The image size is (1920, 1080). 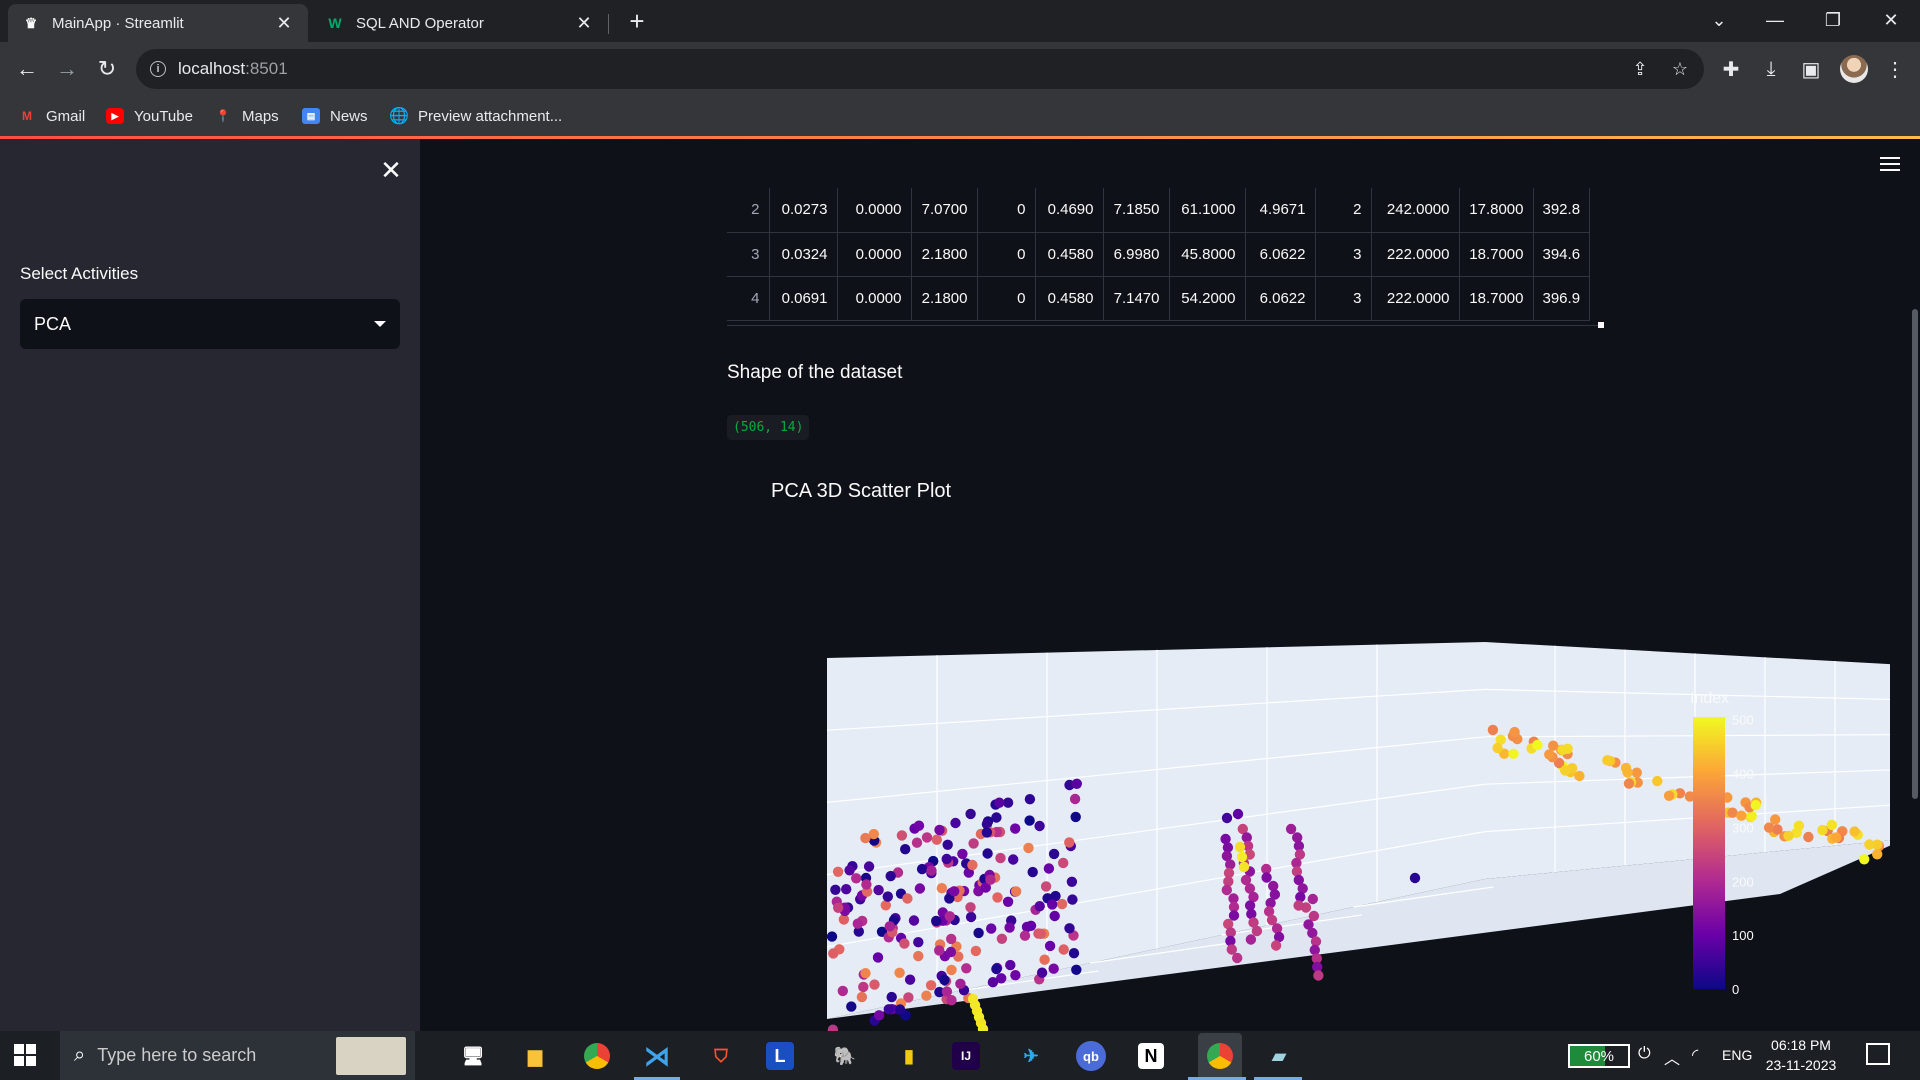 I want to click on system-clock: 06:18 PM 23-11-2023, so click(x=1801, y=1055).